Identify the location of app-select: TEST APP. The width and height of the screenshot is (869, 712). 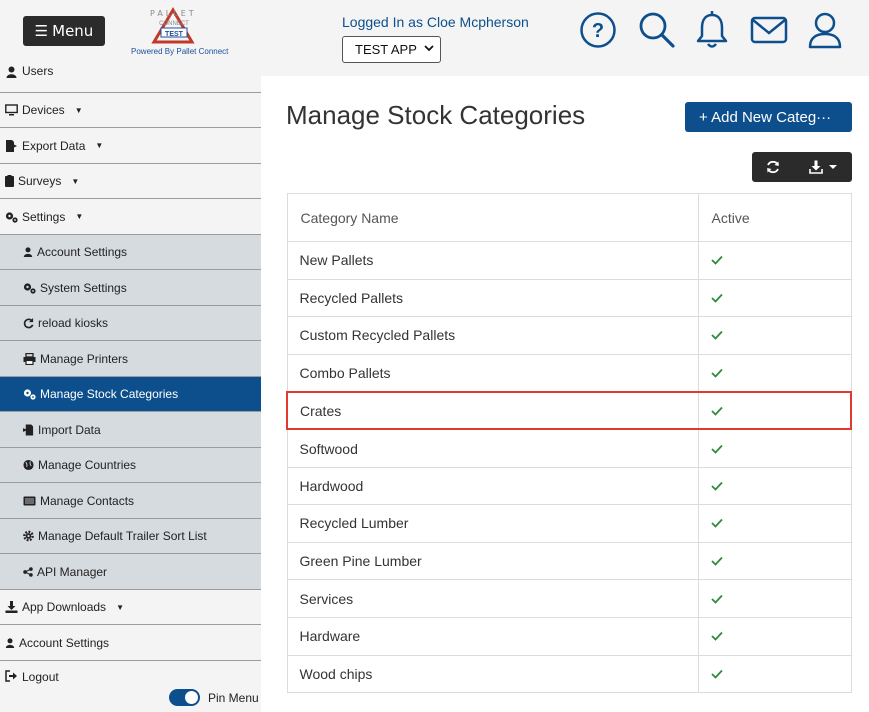
(391, 49).